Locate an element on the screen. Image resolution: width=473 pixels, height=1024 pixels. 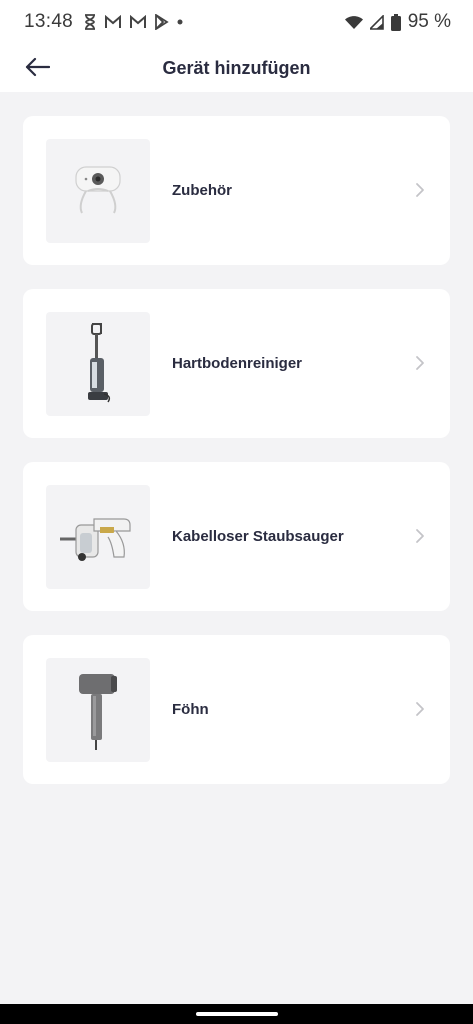
hair-dryer-icon is located at coordinates (98, 712).